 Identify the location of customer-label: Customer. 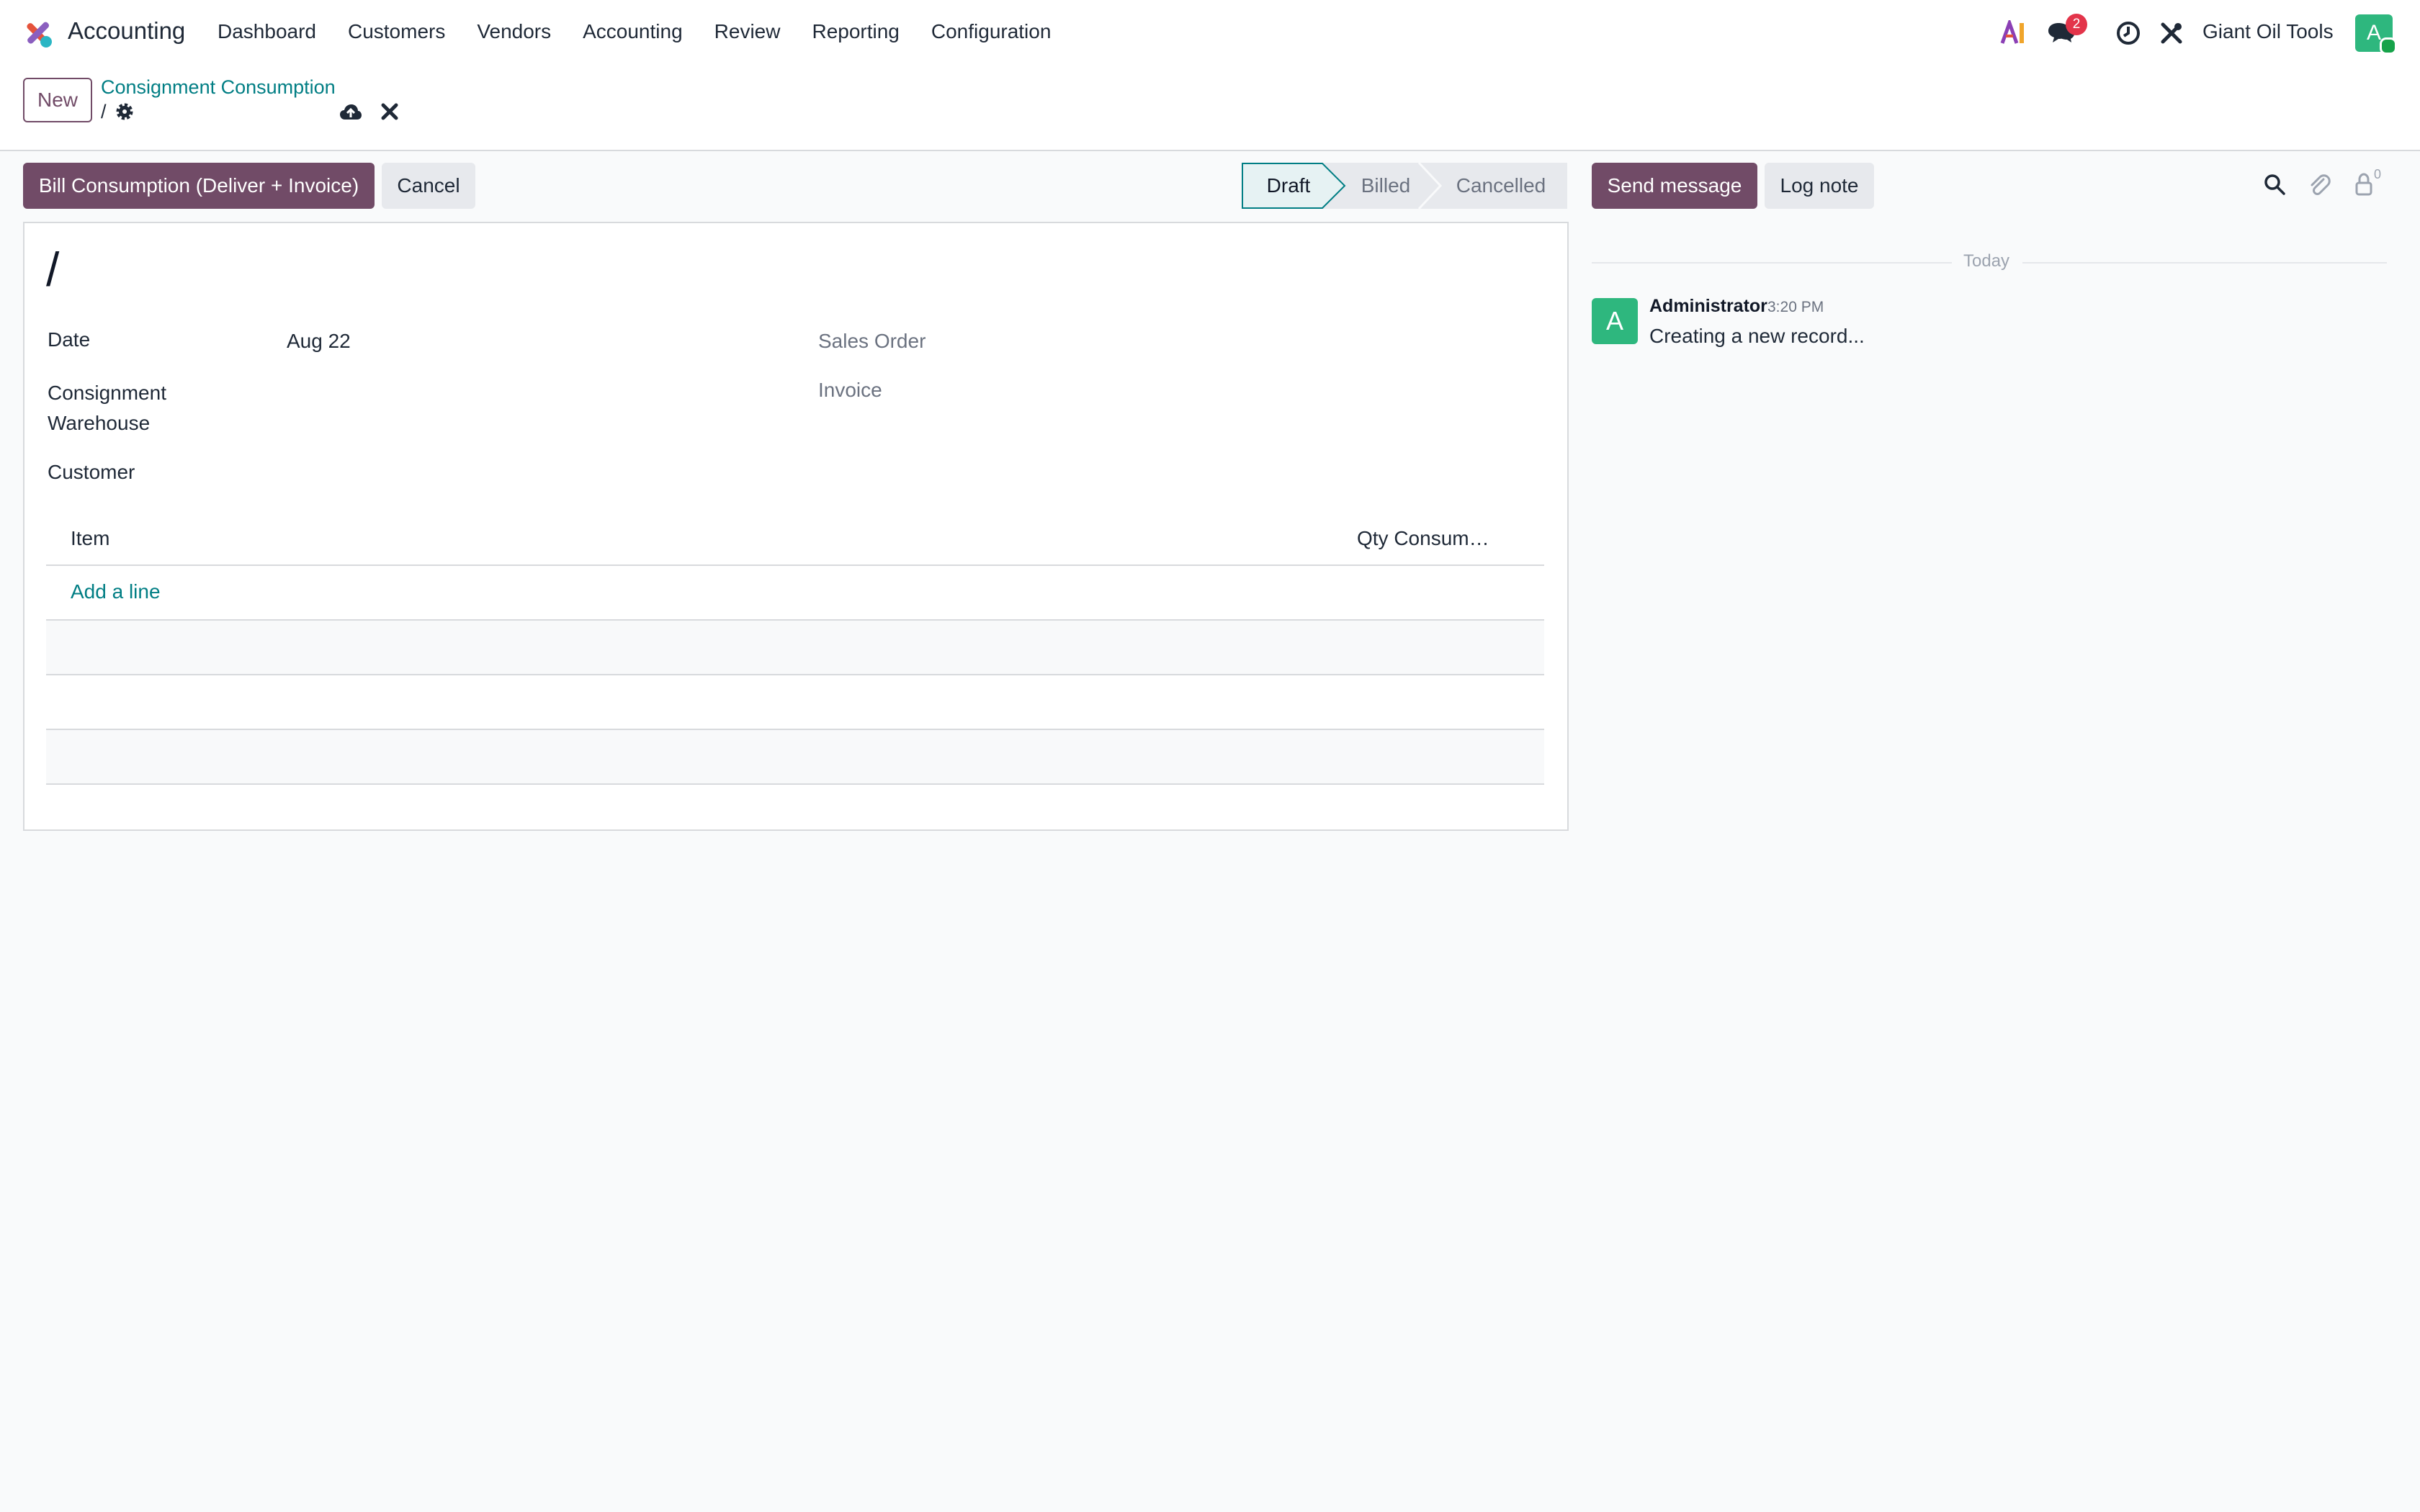
(91, 472).